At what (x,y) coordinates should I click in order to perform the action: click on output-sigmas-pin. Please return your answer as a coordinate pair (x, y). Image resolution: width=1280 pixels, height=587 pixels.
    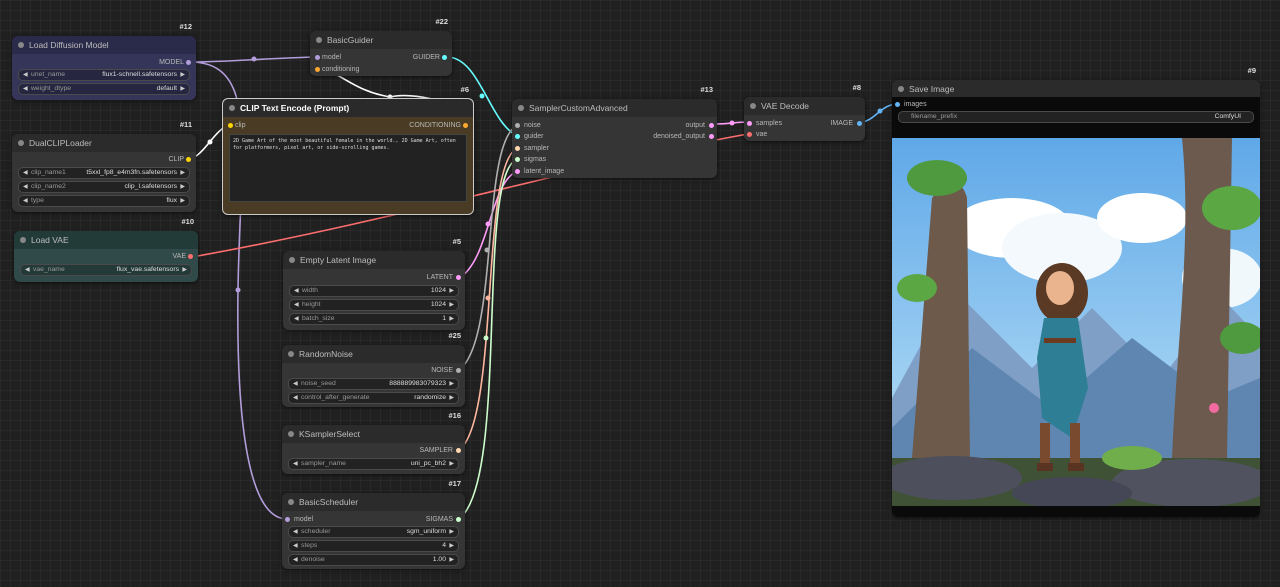
    Looking at the image, I should click on (458, 519).